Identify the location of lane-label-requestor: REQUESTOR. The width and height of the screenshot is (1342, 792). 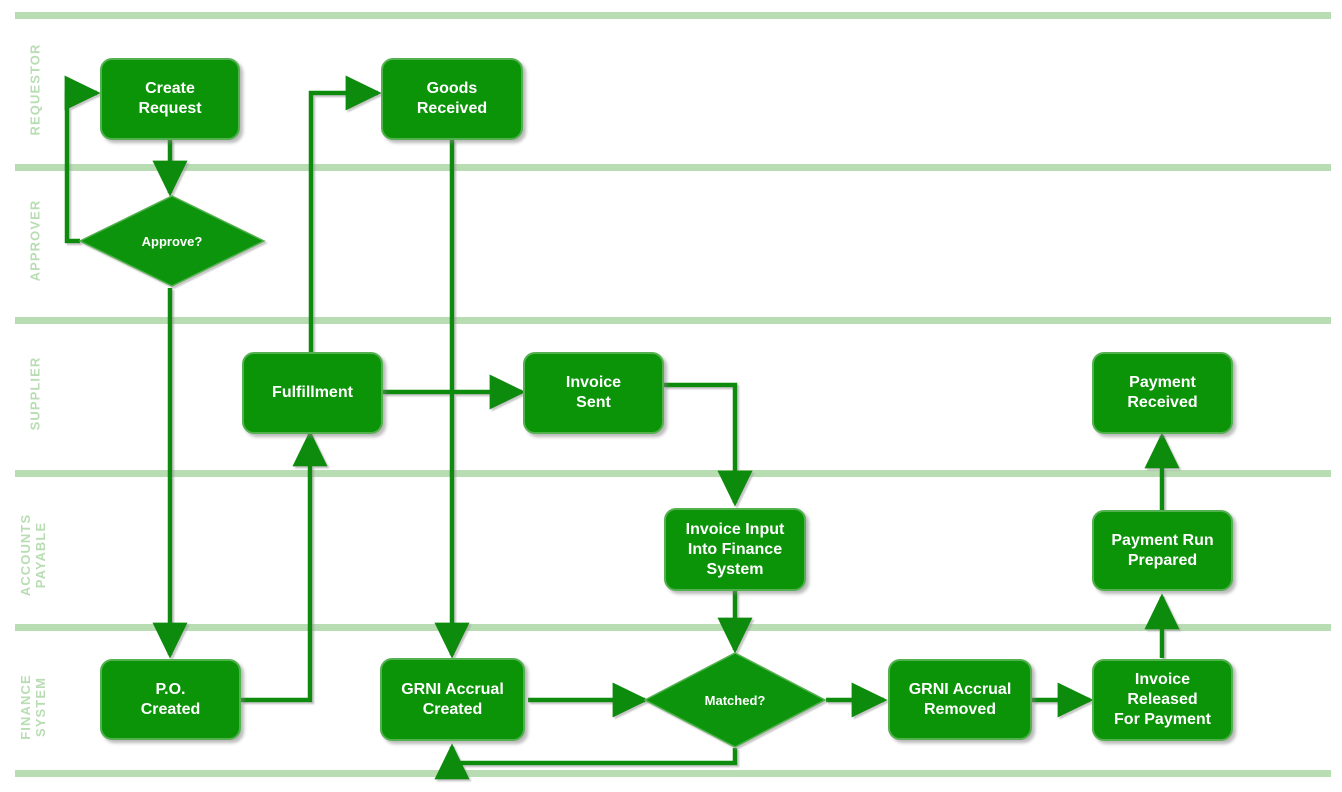
(35, 89).